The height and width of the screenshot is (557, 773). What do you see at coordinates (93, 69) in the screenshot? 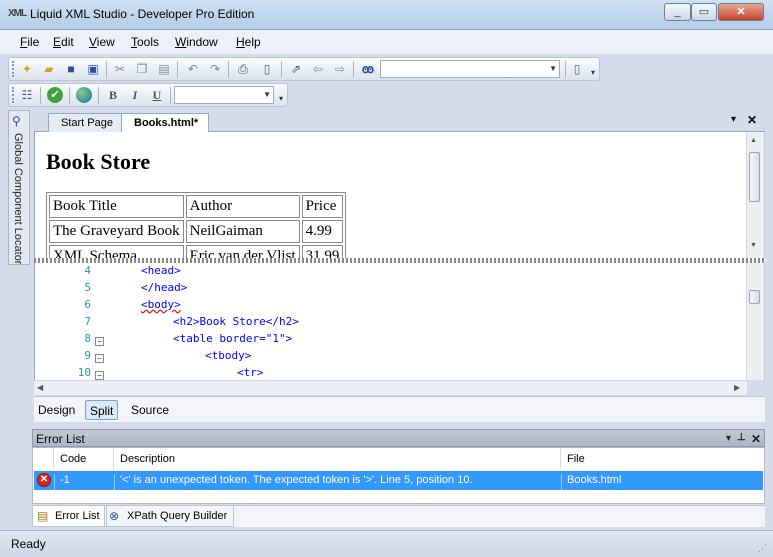
I see `save-all-icon: ▣` at bounding box center [93, 69].